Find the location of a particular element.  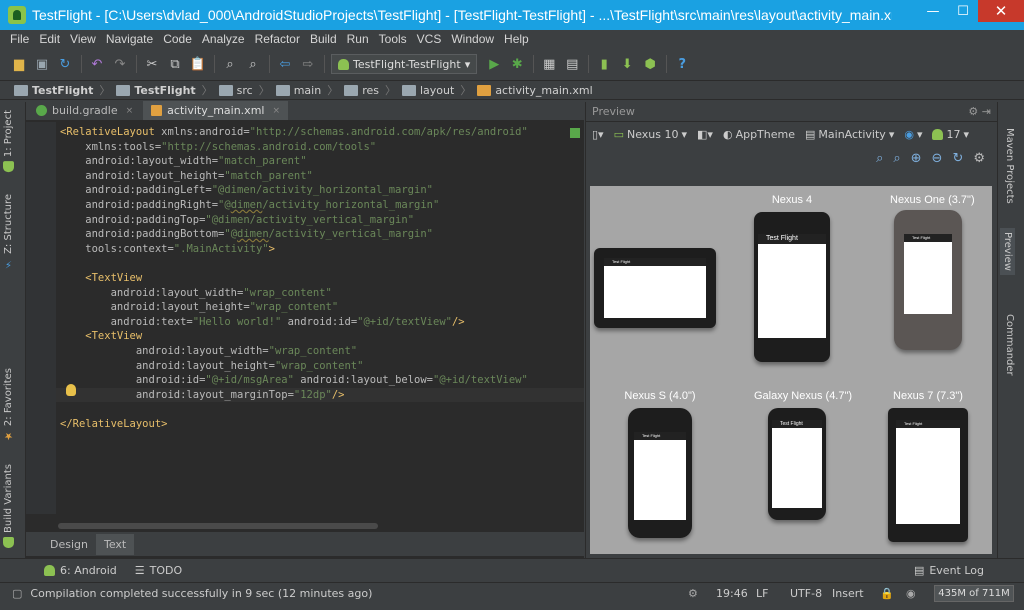

project-structure-icon: ▦ is located at coordinates (549, 64).